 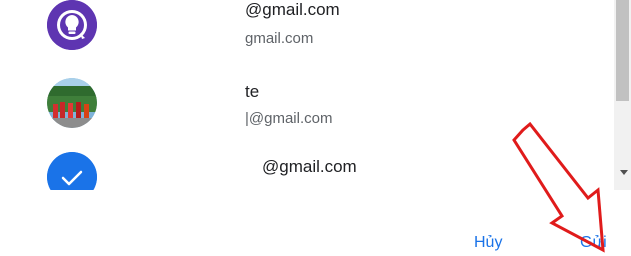 What do you see at coordinates (289, 118) in the screenshot?
I see `contact-email: |@gmail.com` at bounding box center [289, 118].